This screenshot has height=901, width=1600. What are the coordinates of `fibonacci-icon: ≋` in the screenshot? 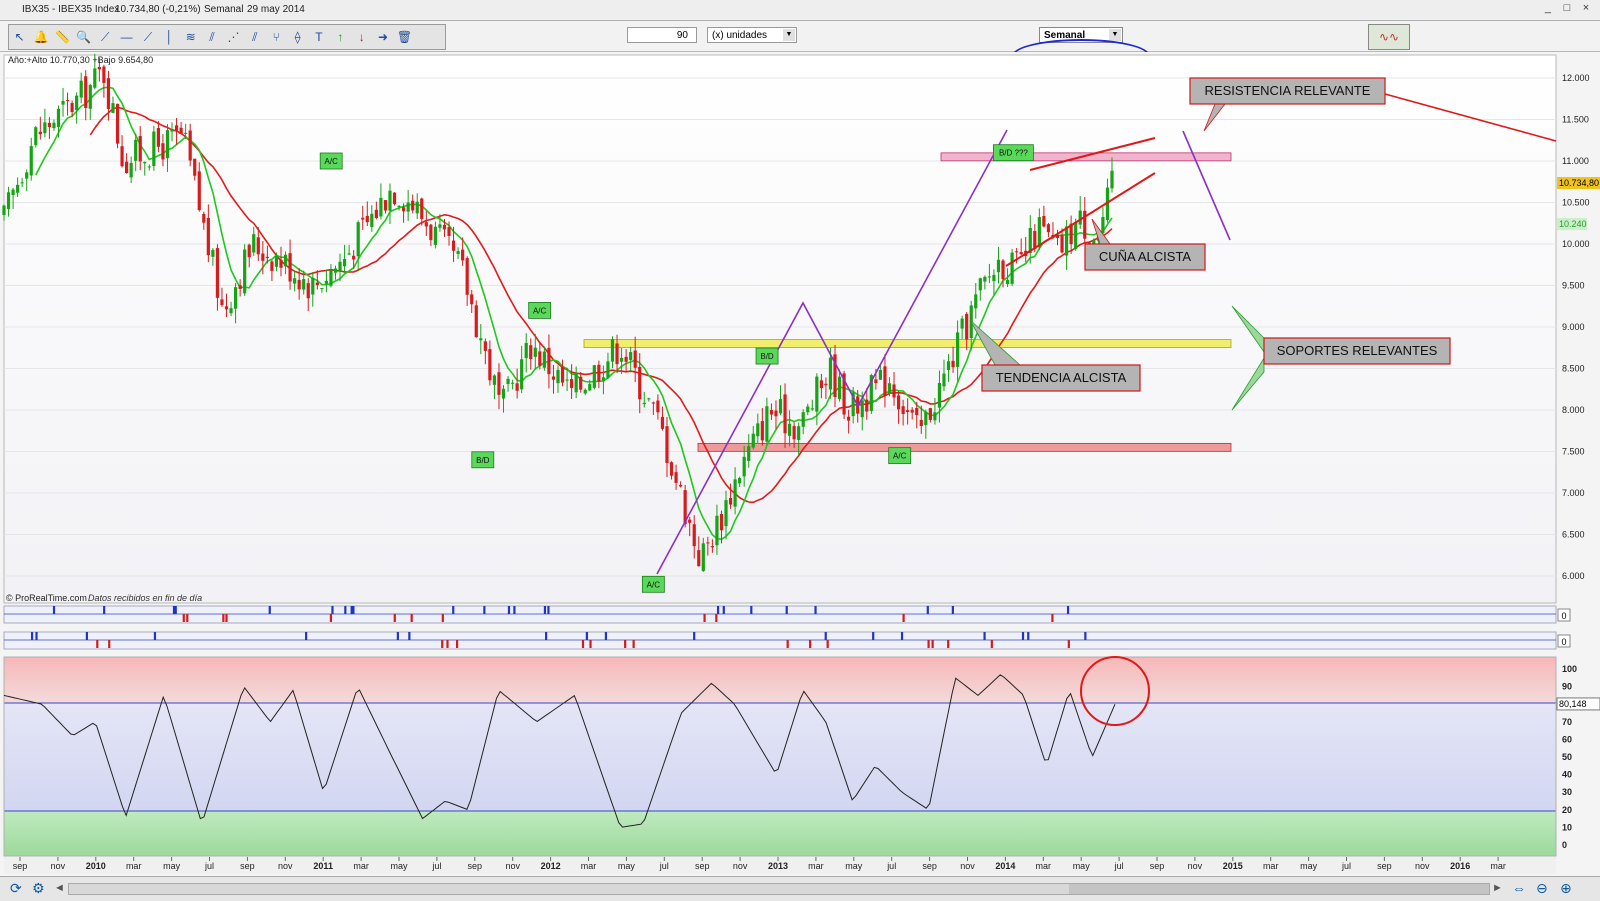 It's located at (191, 37).